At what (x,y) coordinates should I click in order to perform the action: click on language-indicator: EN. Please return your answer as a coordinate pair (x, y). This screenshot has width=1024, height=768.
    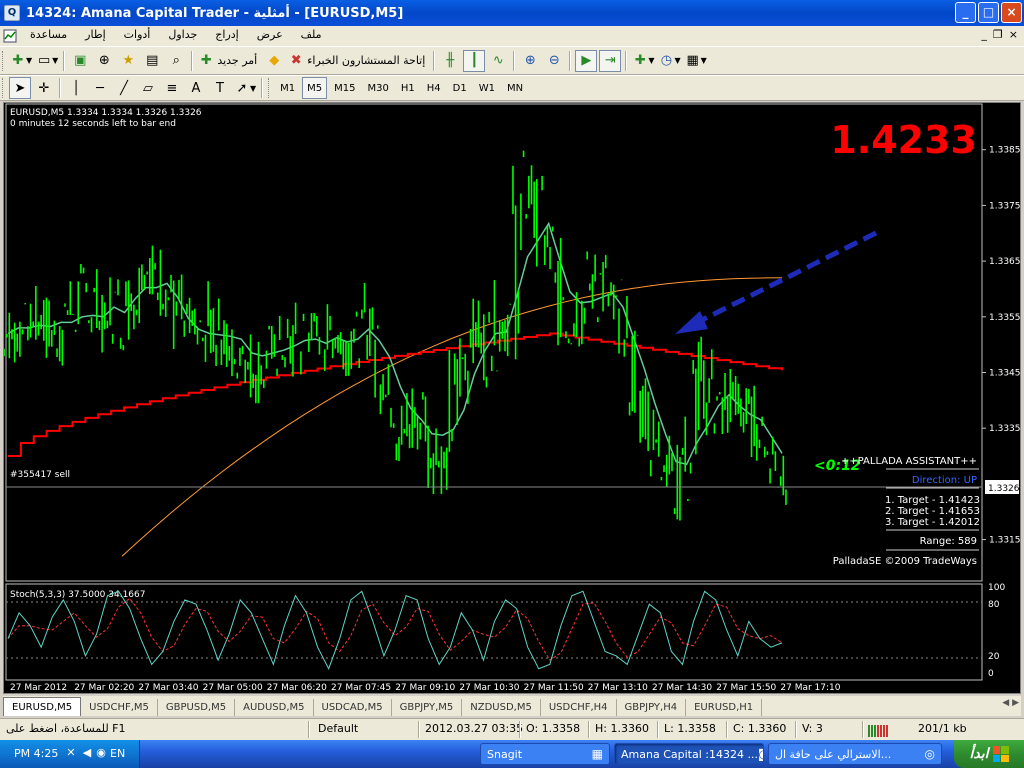
    Looking at the image, I should click on (117, 753).